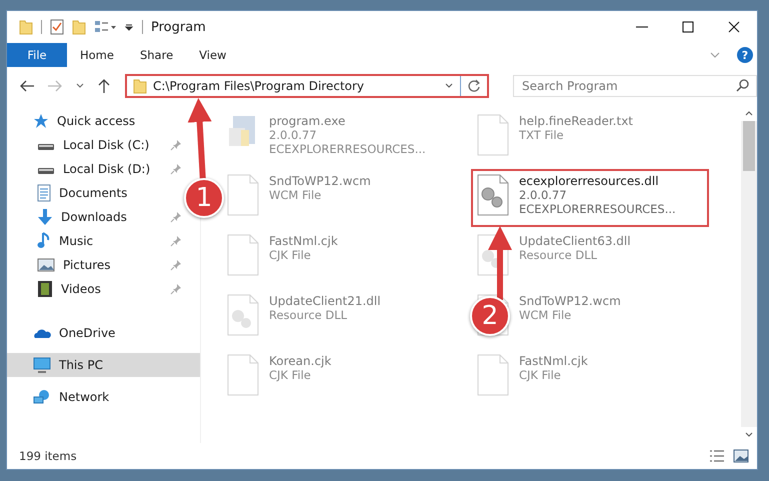 The image size is (769, 481). Describe the element at coordinates (745, 55) in the screenshot. I see `help-button: ?` at that location.